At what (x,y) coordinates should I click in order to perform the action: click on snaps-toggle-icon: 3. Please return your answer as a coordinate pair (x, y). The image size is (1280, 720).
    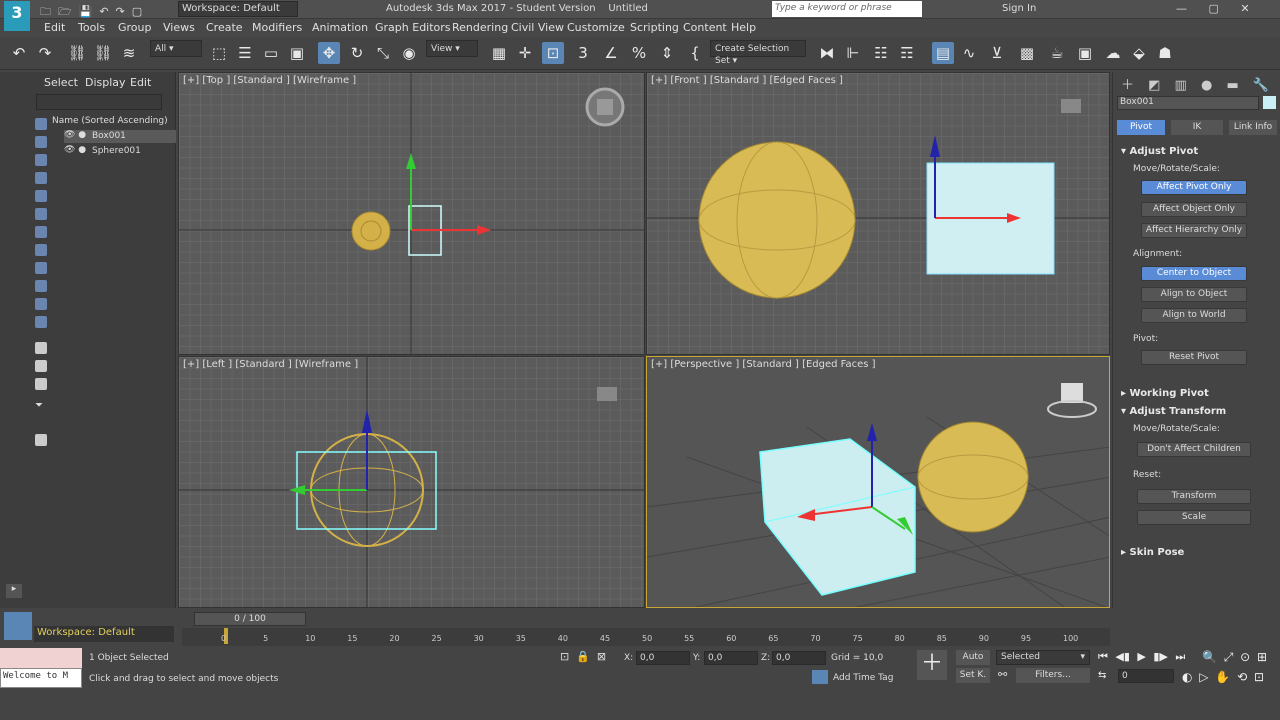
    Looking at the image, I should click on (583, 53).